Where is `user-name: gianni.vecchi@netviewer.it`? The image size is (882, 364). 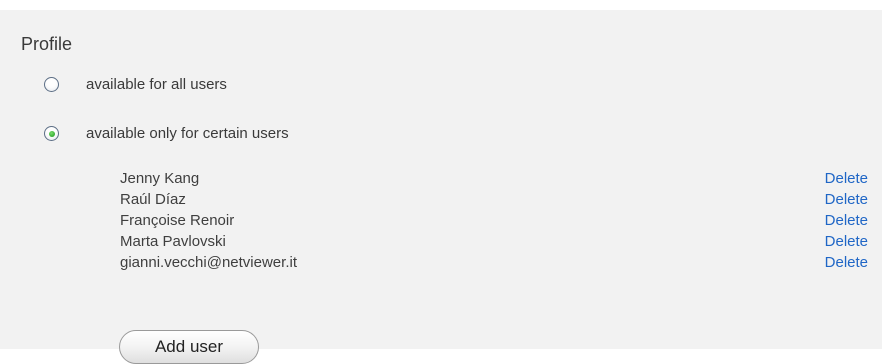 user-name: gianni.vecchi@netviewer.it is located at coordinates (208, 262).